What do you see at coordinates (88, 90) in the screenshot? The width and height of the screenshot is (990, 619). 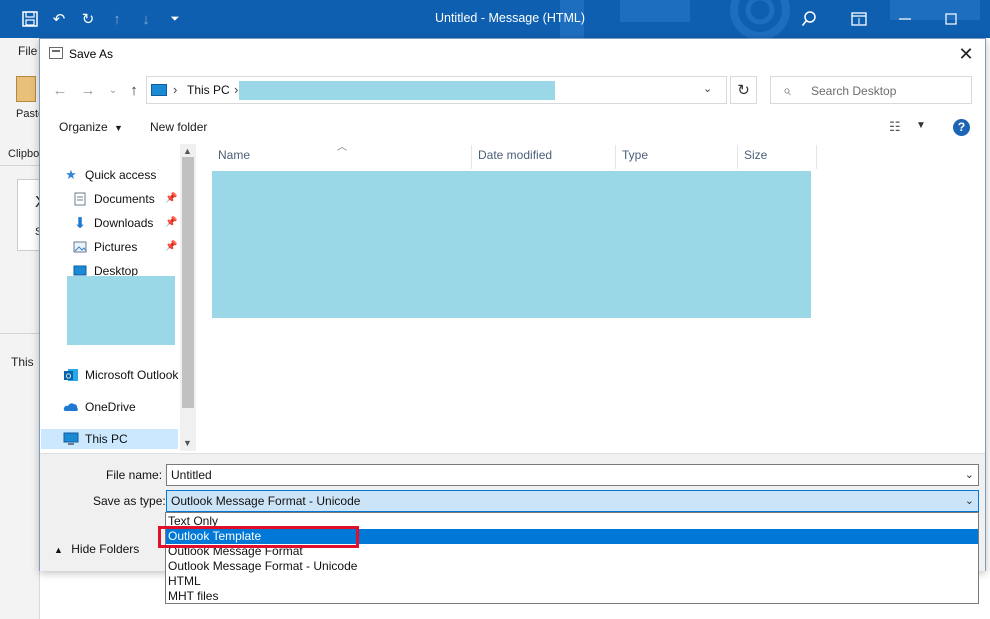 I see `forward-icon: →` at bounding box center [88, 90].